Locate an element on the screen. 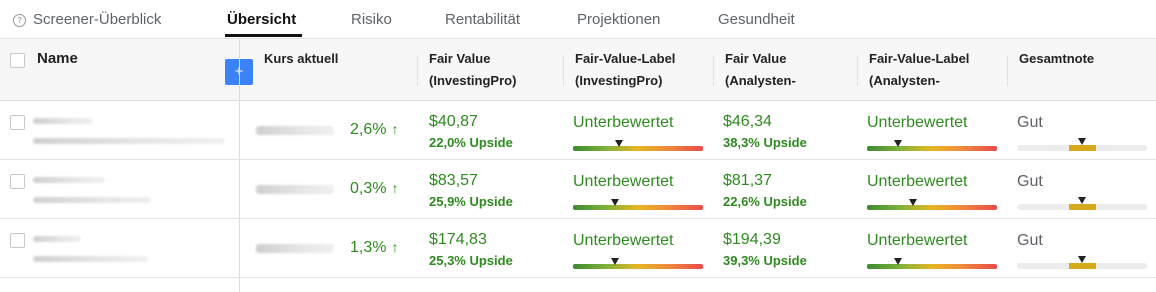 Image resolution: width=1156 pixels, height=292 pixels. tab-health: Gesundheit is located at coordinates (756, 19).